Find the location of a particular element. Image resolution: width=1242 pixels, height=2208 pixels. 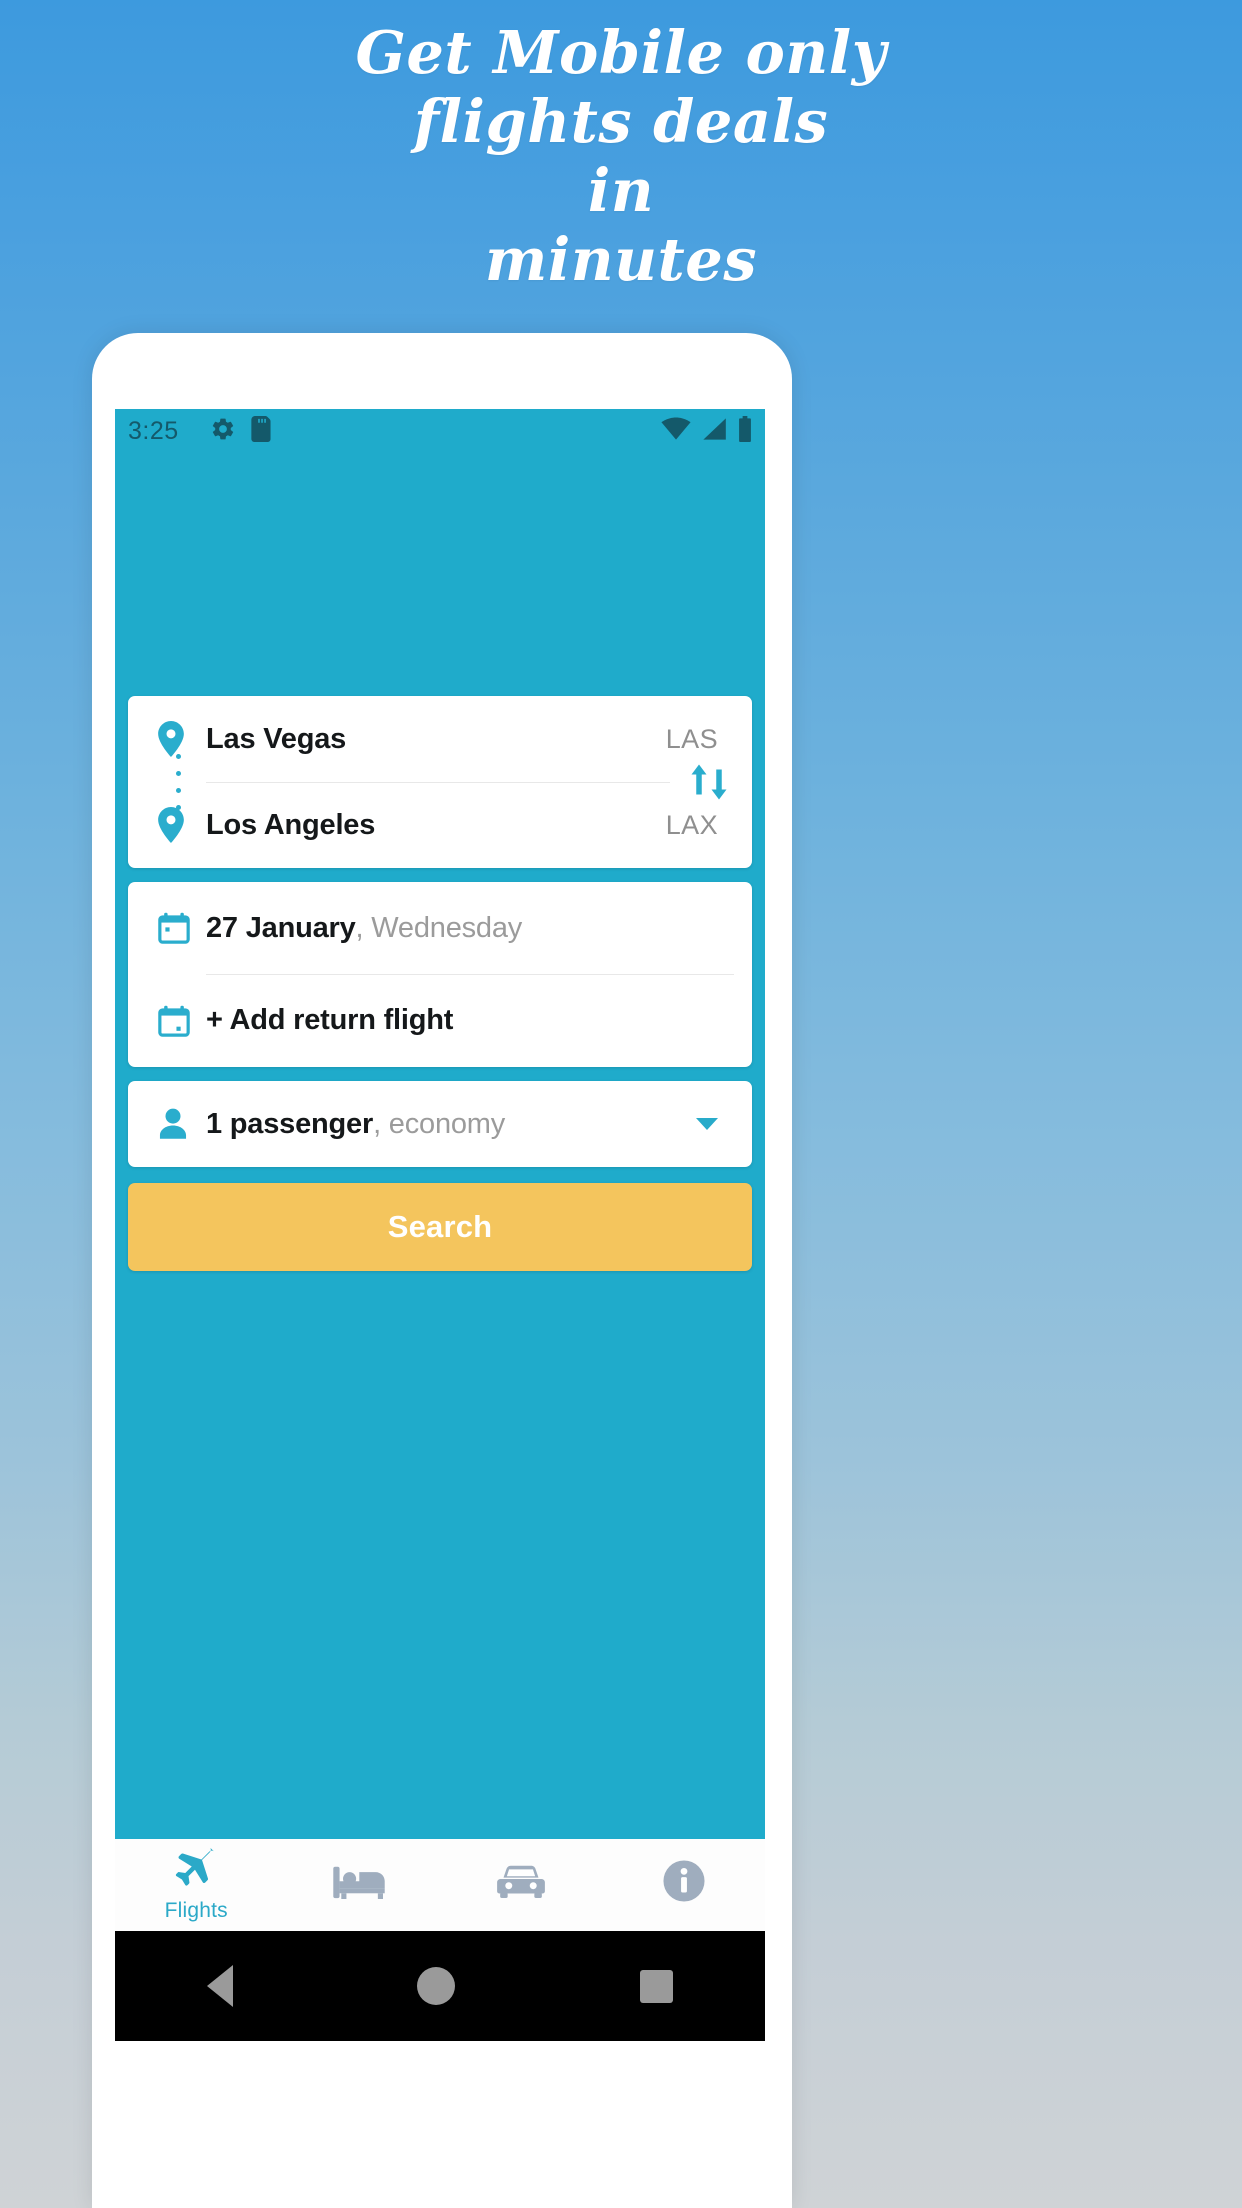

passengers-row: 1 passenger, economy is located at coordinates (440, 1124).